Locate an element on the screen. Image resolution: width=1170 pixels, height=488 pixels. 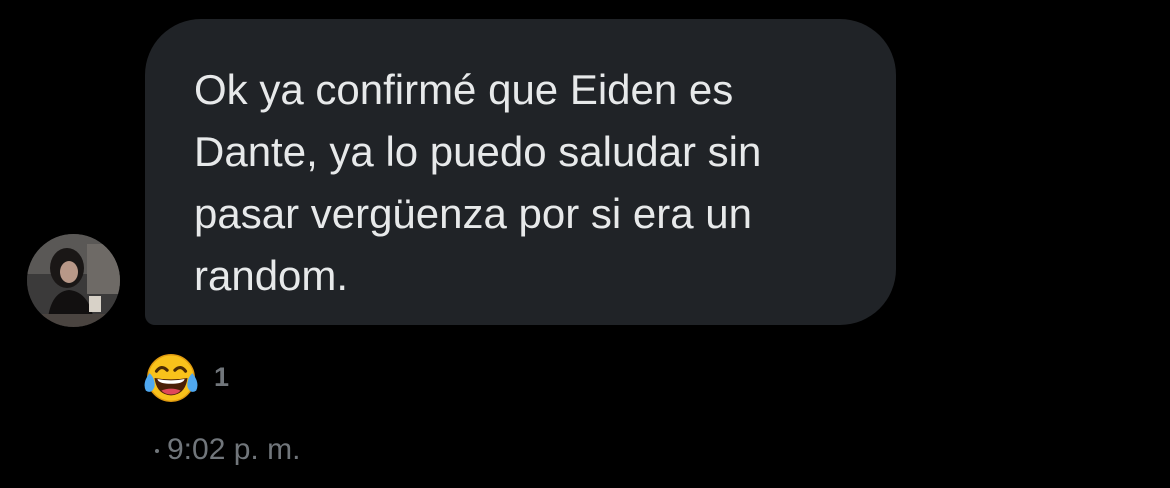
avatar-photo is located at coordinates (73, 280).